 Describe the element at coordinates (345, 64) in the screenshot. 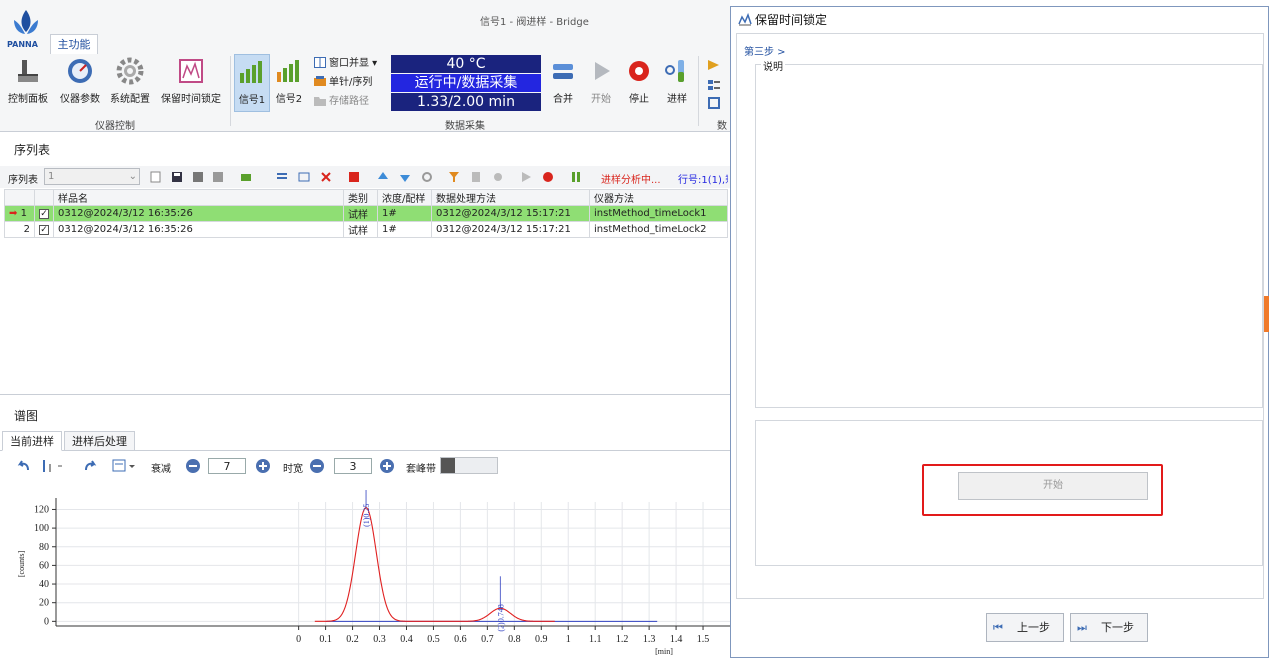

I see `window-tile-item: 窗口并显 ▾` at that location.